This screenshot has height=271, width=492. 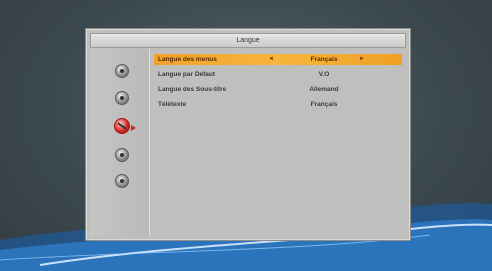 What do you see at coordinates (362, 59) in the screenshot?
I see `arrow-right-icon: ►` at bounding box center [362, 59].